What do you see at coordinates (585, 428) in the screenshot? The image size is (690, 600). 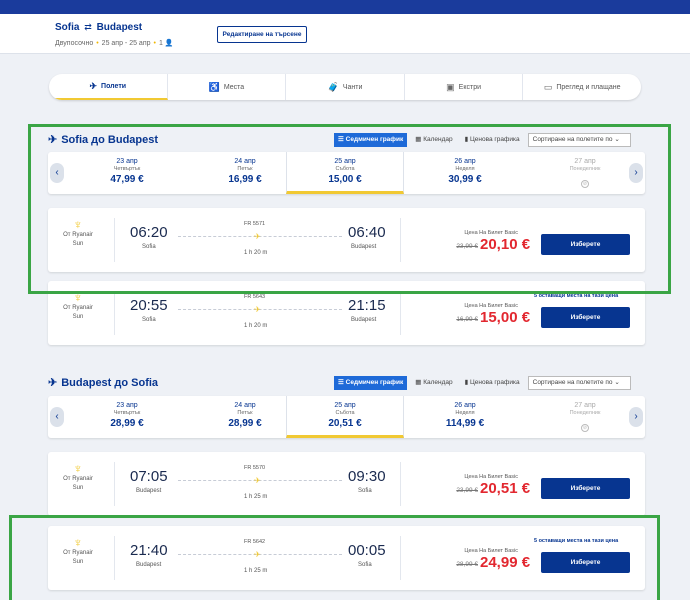 I see `no-flight-icon: ⊘` at bounding box center [585, 428].